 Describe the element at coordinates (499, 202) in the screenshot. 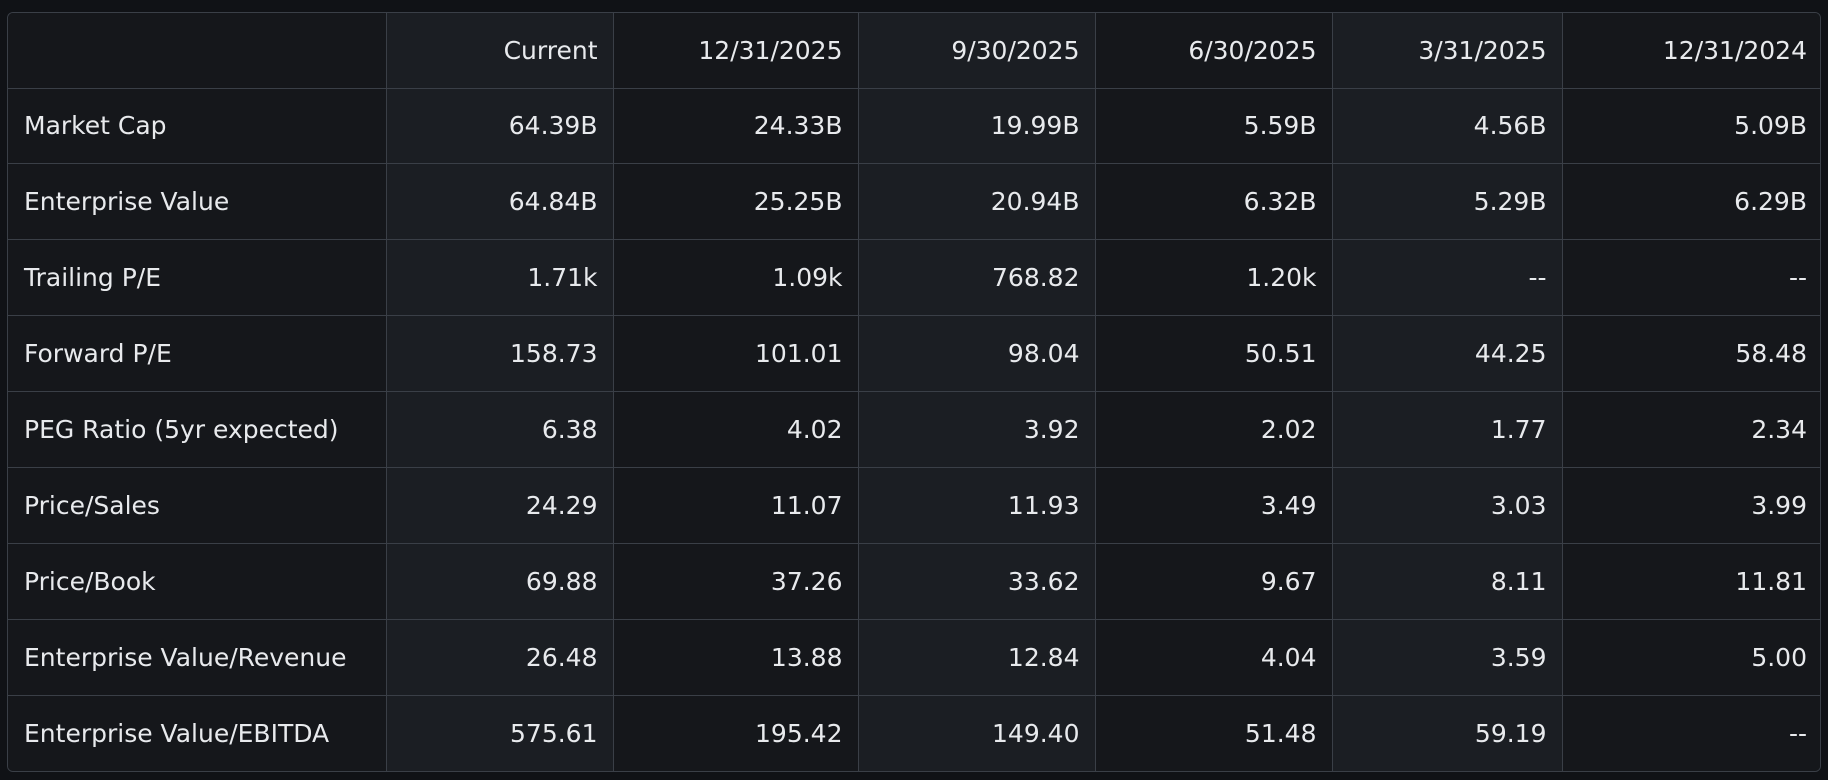

I see `table-cell: 64.84B` at that location.